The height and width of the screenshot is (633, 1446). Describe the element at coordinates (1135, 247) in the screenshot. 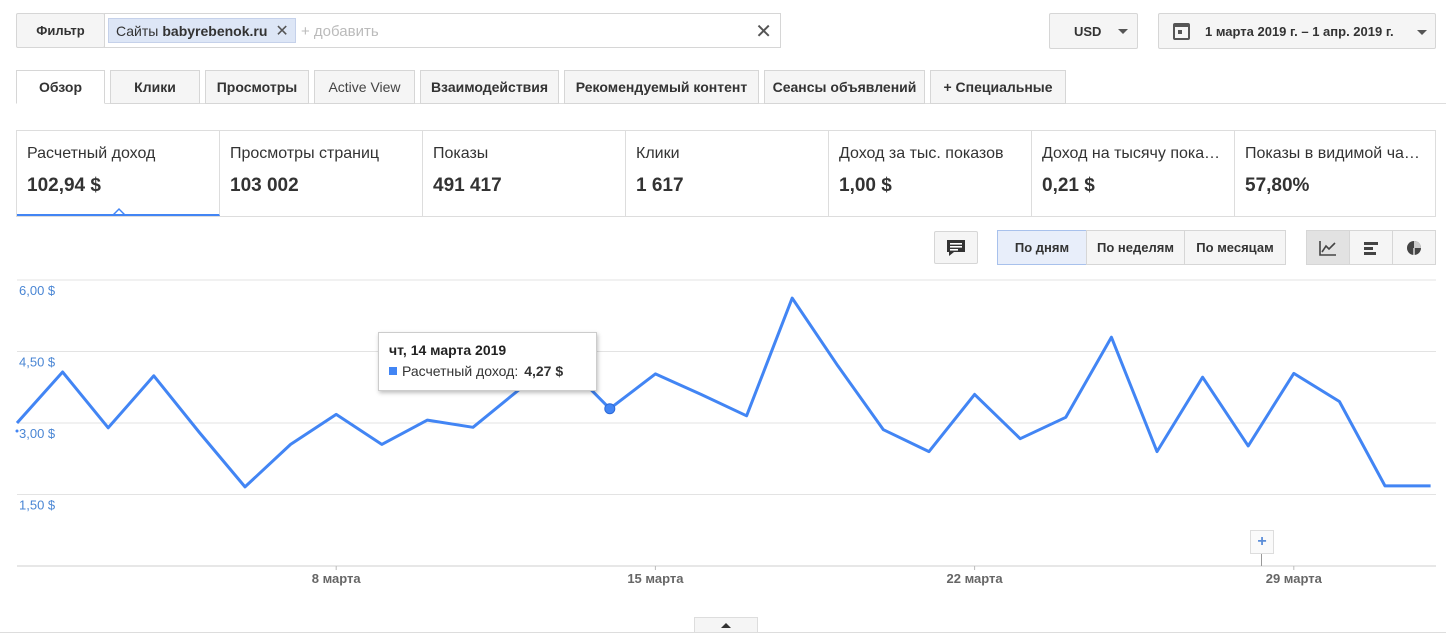

I see `granularity-weekly-button: По неделям` at that location.